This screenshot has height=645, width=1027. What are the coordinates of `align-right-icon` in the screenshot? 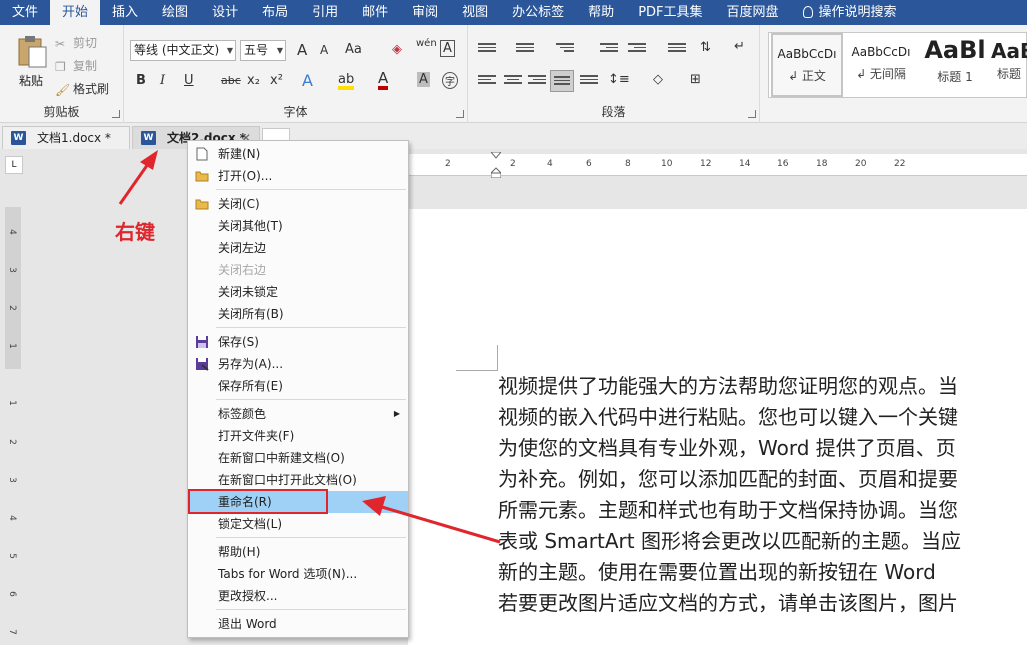 It's located at (537, 80).